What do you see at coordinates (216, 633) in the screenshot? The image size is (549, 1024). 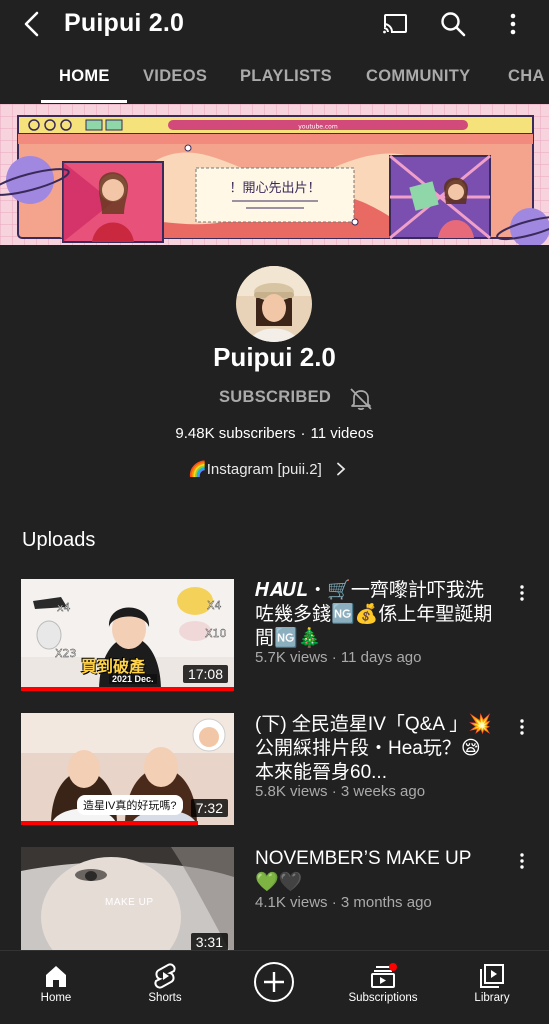 I see `svg-text: X10` at bounding box center [216, 633].